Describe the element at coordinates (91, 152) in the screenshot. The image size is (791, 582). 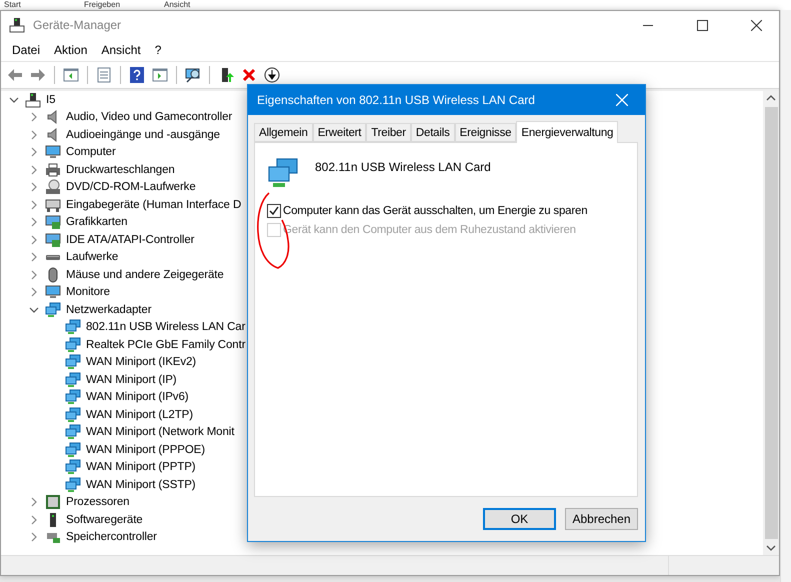
I see `tree-item: Computer` at that location.